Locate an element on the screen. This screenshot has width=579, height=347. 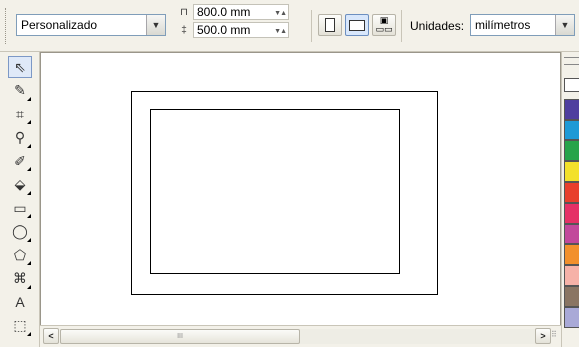
smart-fill-tool: ⬙ is located at coordinates (20, 185).